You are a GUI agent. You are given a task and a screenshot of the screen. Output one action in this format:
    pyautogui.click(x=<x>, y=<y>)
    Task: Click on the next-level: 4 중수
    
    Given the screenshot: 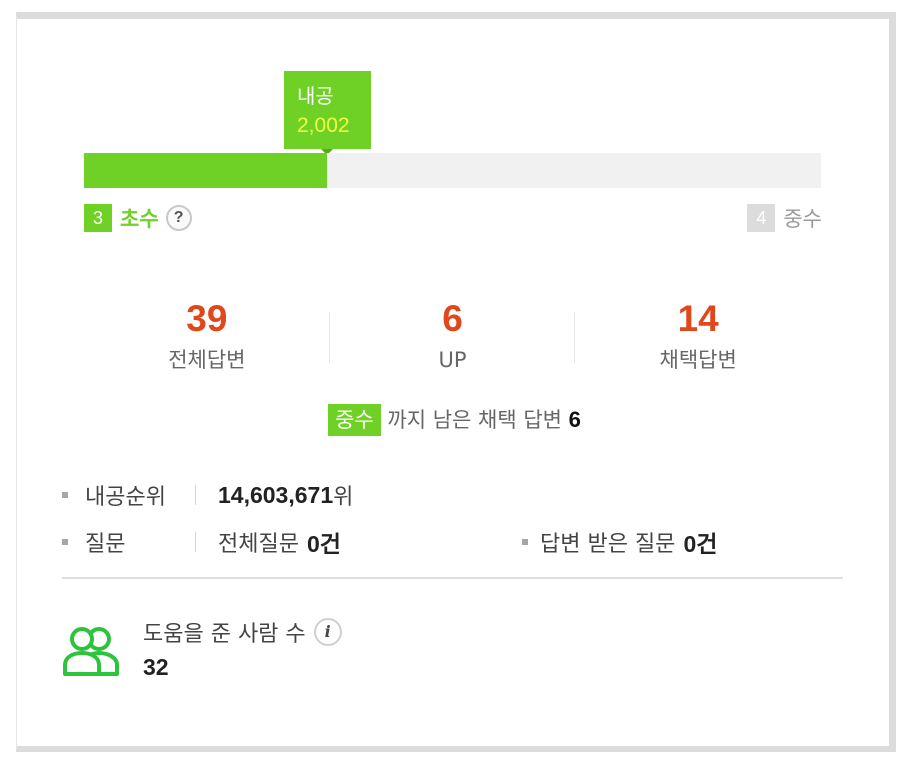 What is the action you would take?
    pyautogui.click(x=784, y=218)
    